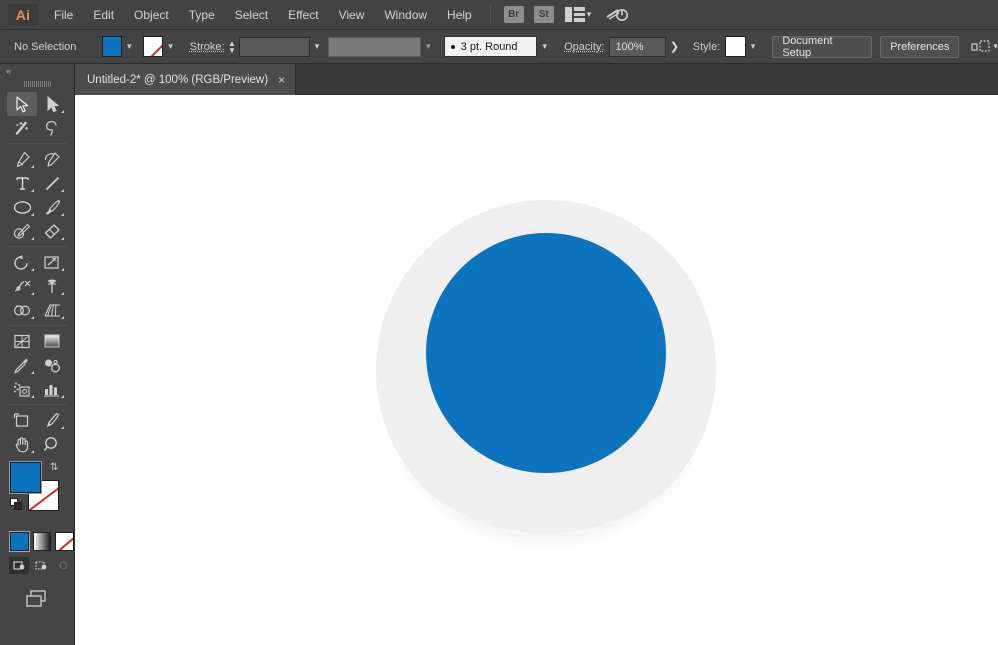 The height and width of the screenshot is (645, 998). What do you see at coordinates (52, 183) in the screenshot?
I see `line-segment-tool` at bounding box center [52, 183].